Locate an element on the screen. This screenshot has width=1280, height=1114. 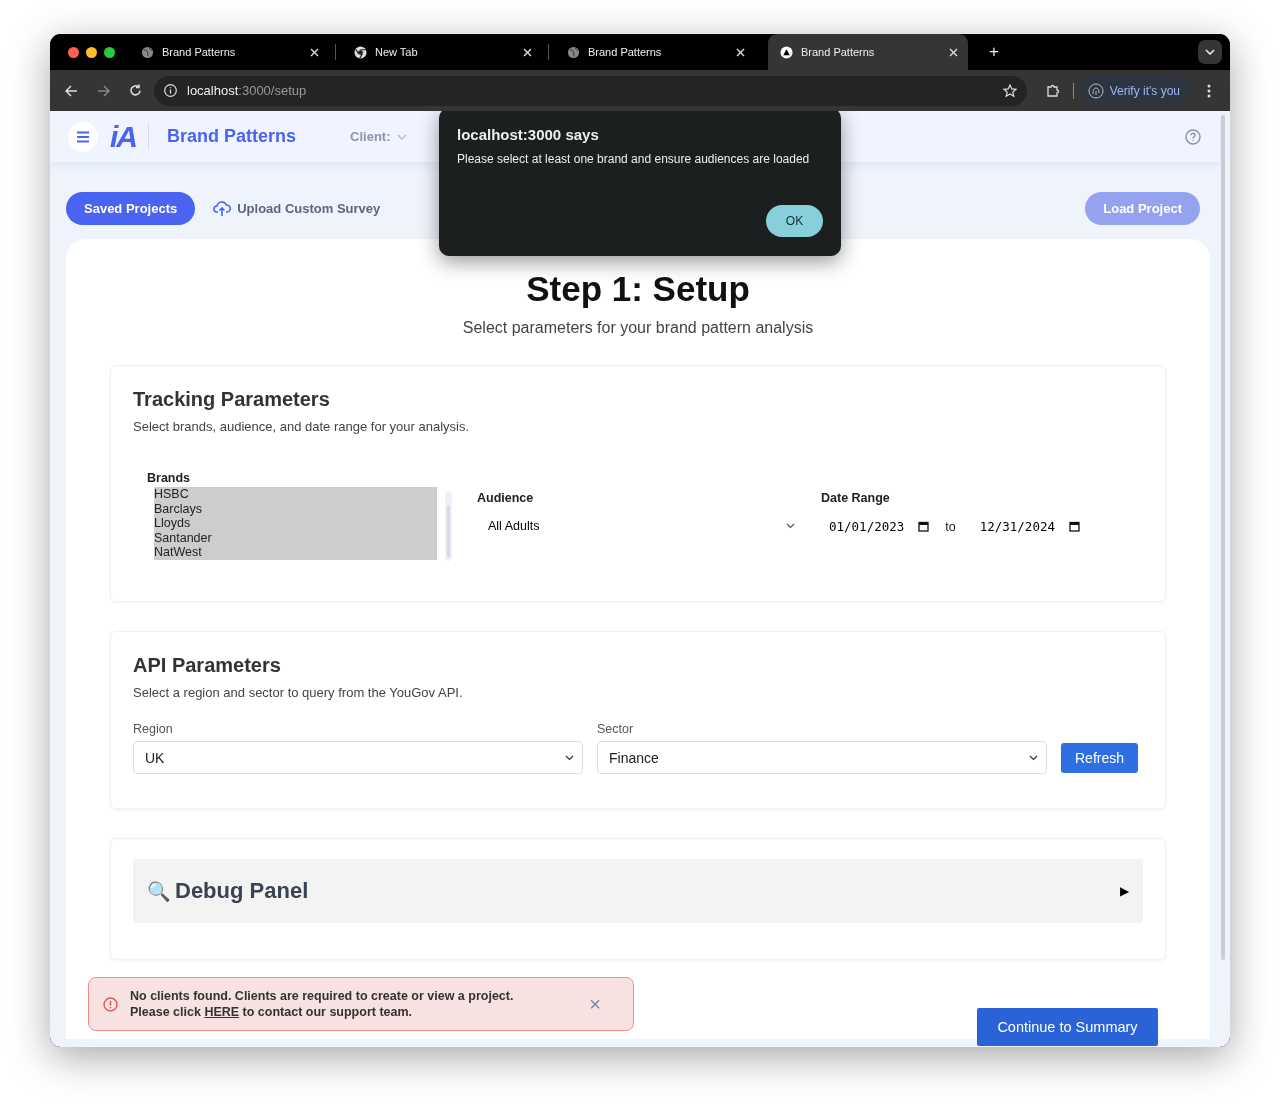
section-description: Select brands, audience, and date range for your analysis. is located at coordinates (302, 426).